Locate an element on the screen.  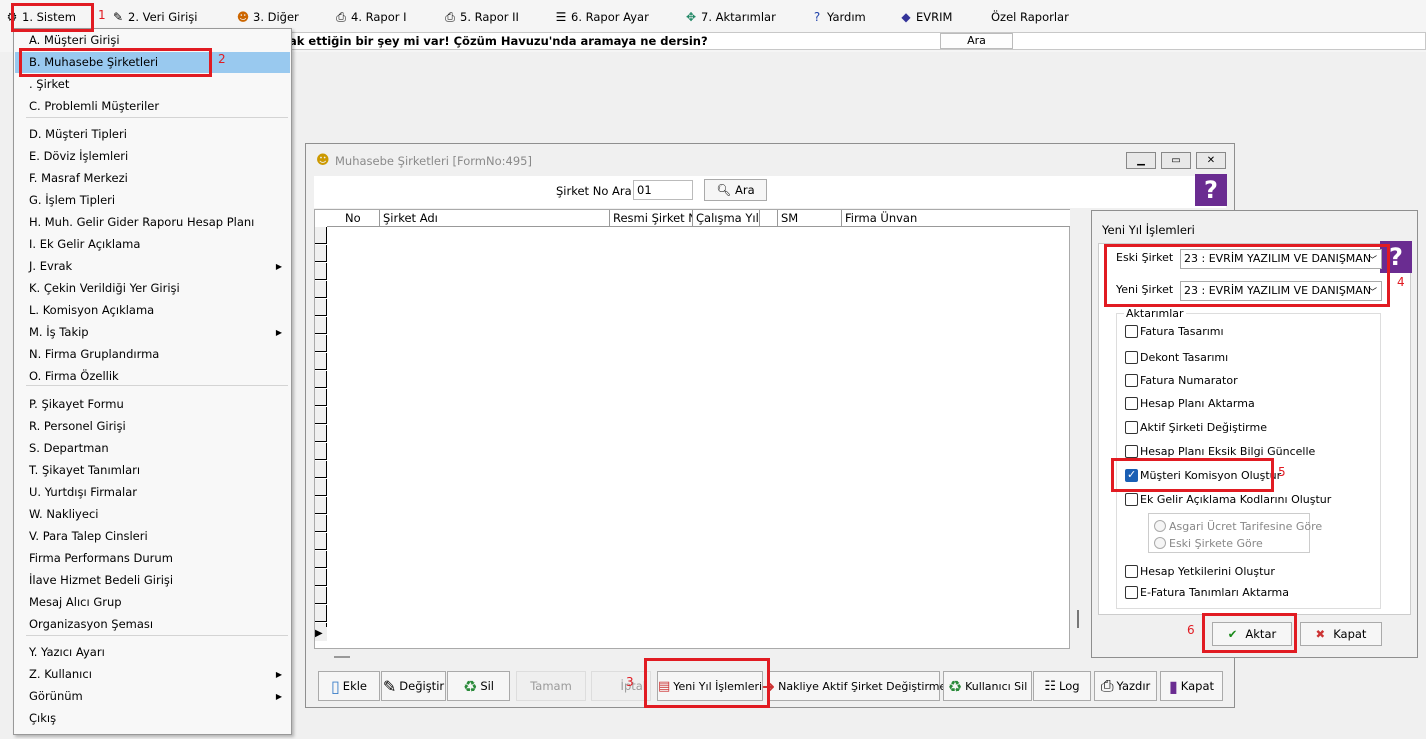
kullanici-sil-button: ♻ Kullanıcı Sil is located at coordinates (987, 686).